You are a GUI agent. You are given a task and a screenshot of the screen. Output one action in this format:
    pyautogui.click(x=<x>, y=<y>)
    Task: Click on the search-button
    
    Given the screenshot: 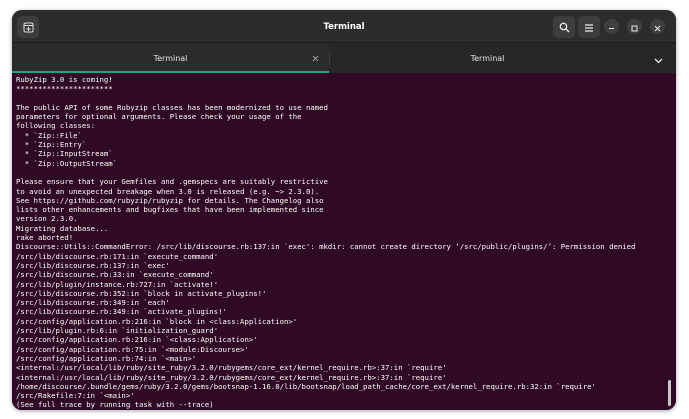 What is the action you would take?
    pyautogui.click(x=564, y=27)
    